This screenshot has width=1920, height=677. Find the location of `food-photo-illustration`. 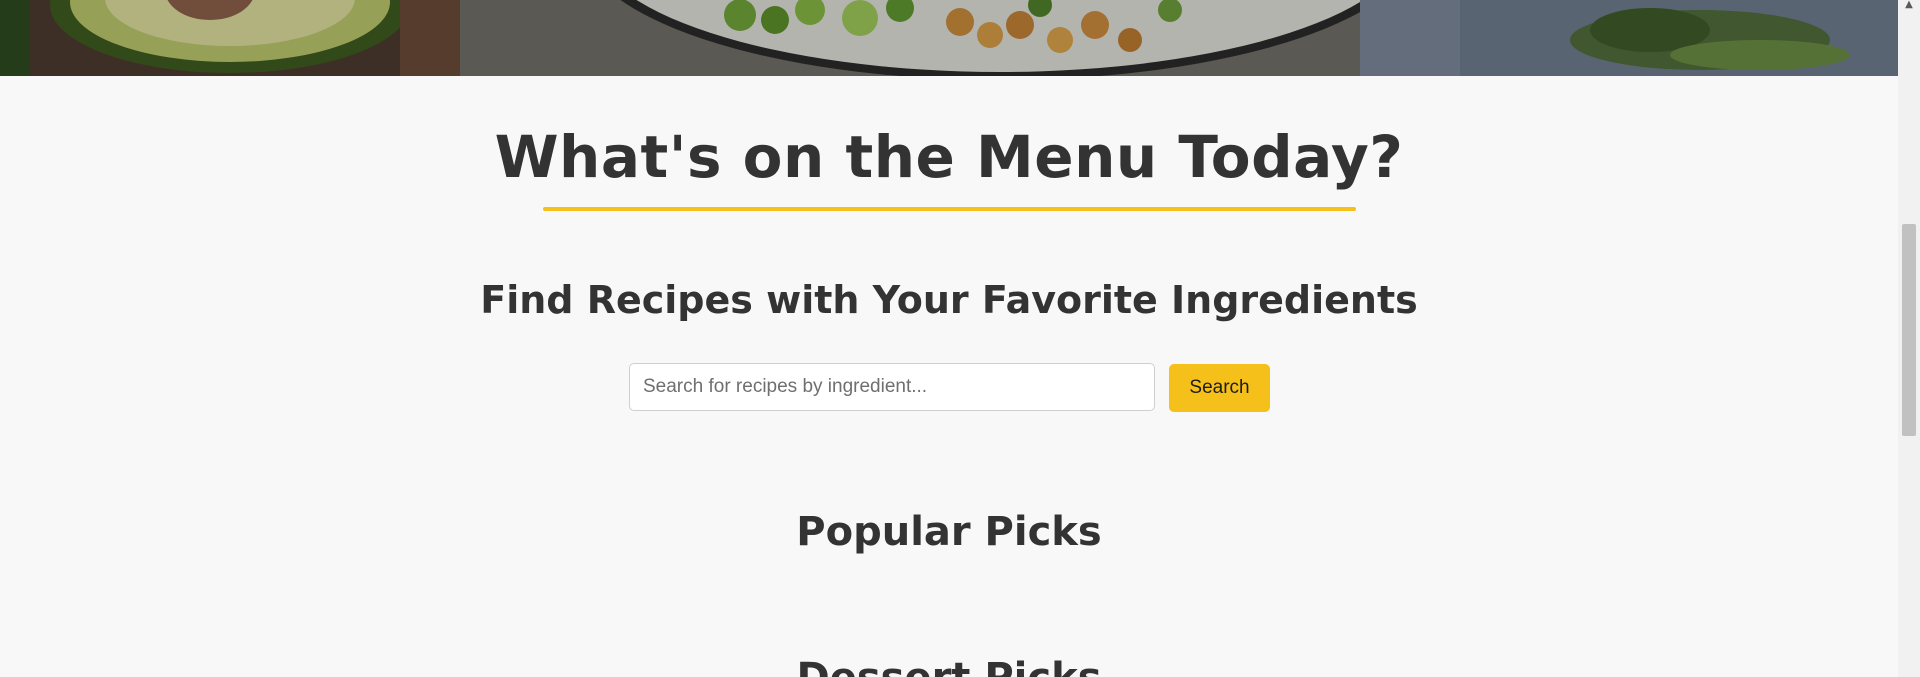

food-photo-illustration is located at coordinates (949, 38).